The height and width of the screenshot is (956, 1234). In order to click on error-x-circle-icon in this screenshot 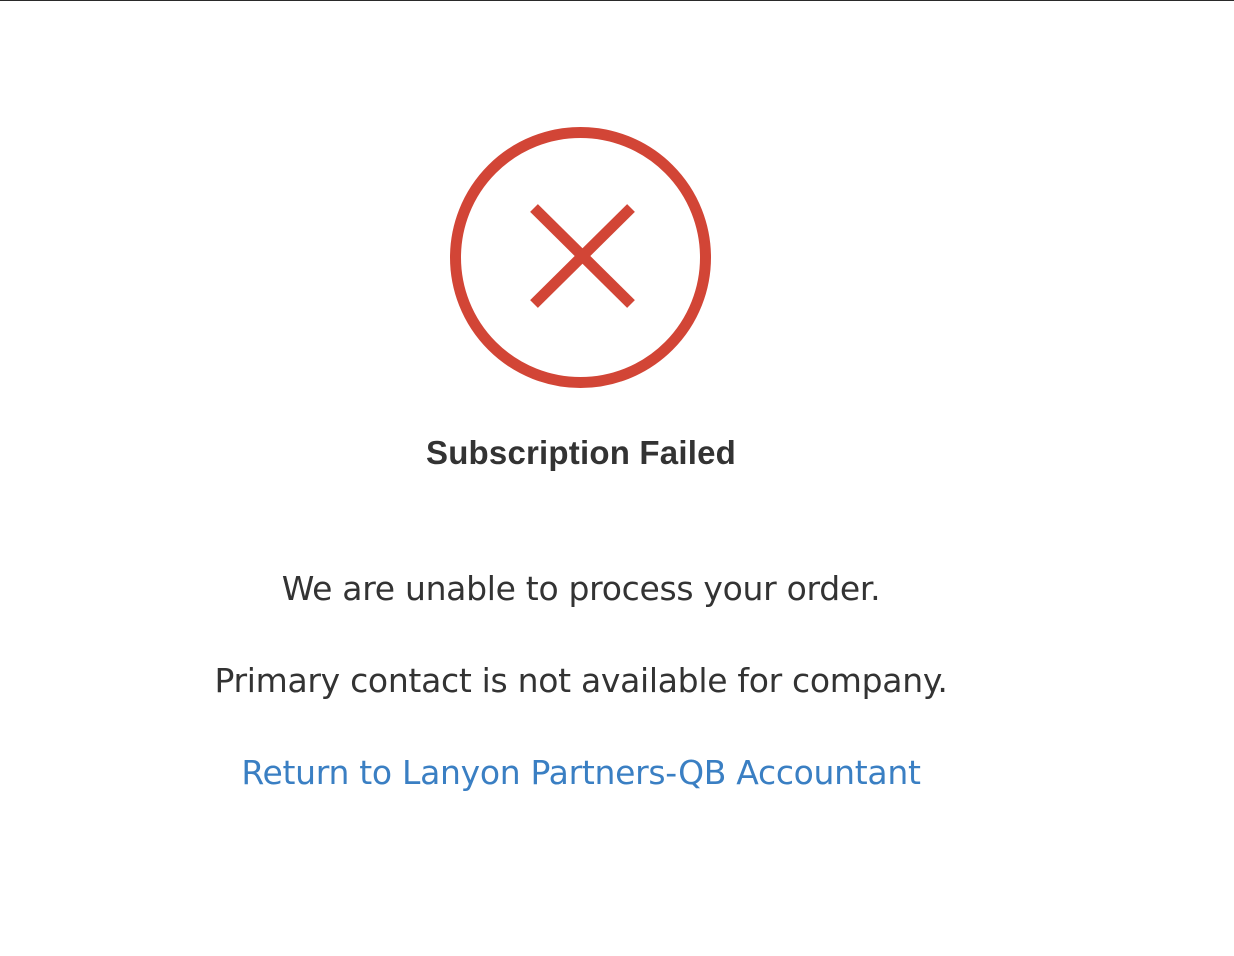, I will do `click(580, 257)`.